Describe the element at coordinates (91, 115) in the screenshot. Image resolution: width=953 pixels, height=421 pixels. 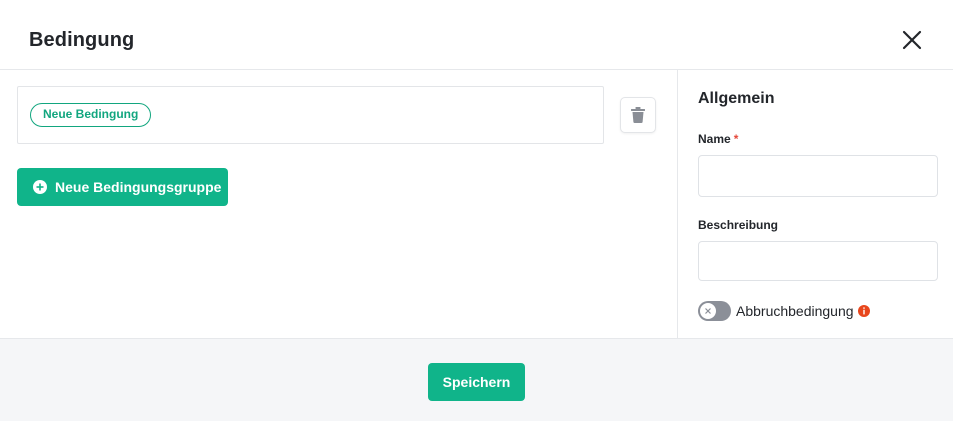
I see `new-condition-chip: Neue Bedingung` at that location.